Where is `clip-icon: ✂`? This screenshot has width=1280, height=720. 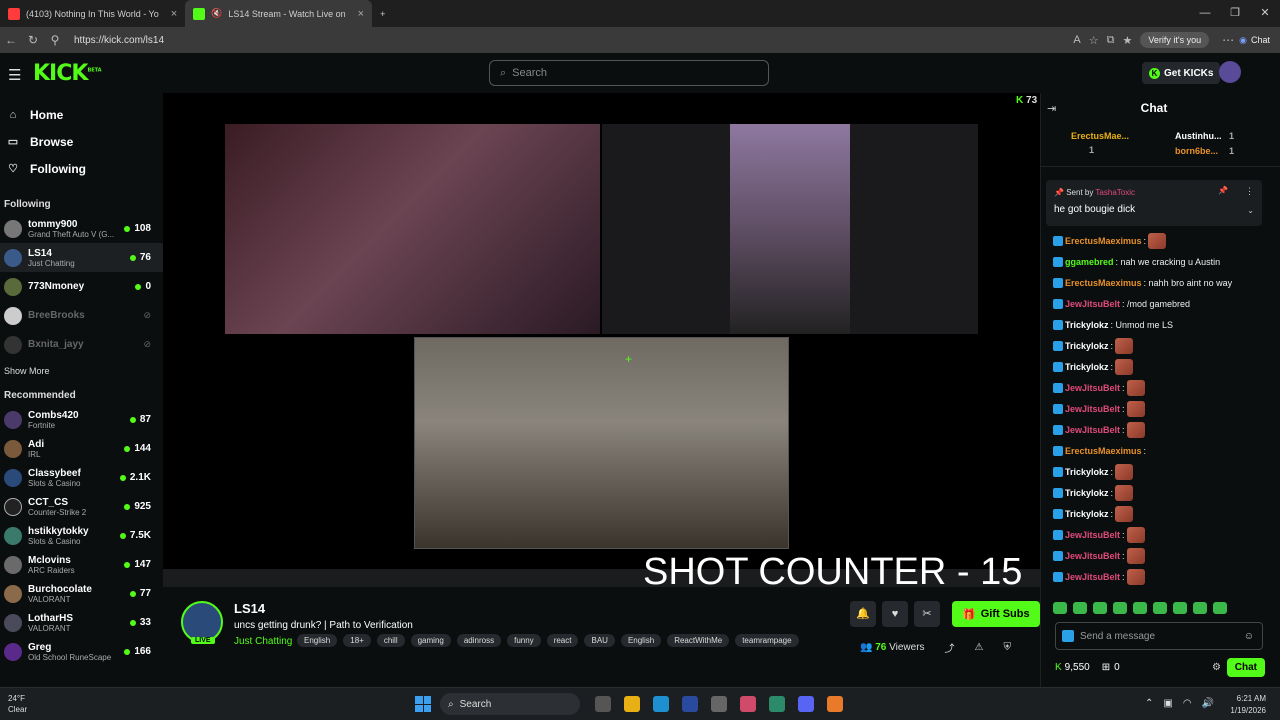
clip-icon: ✂ is located at coordinates (927, 614).